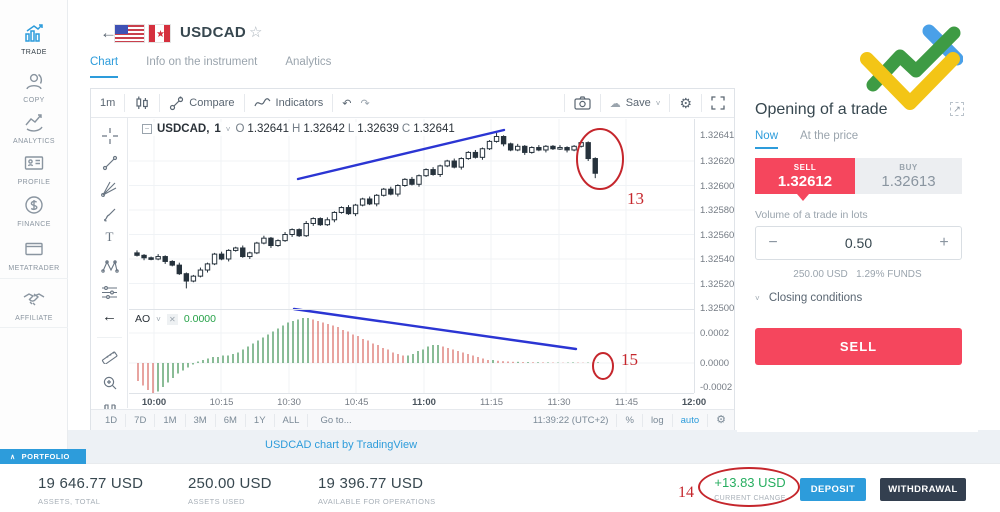  Describe the element at coordinates (201, 67) in the screenshot. I see `tab-info: Info on the instrument` at that location.